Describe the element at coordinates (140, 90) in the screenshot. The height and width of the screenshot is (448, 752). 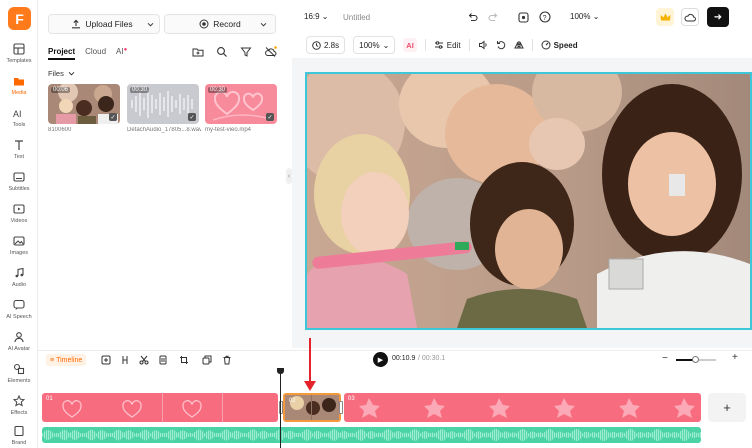
I see `media-duration: 00:30` at that location.